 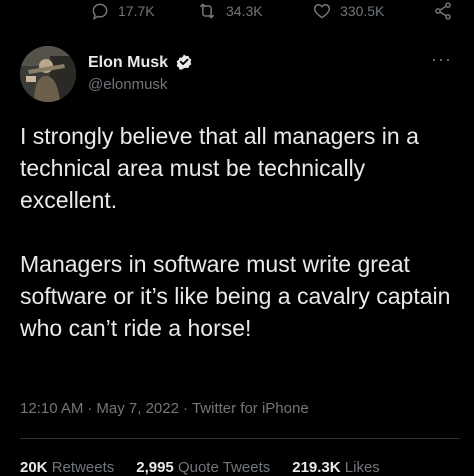 I want to click on likes-stat: 219.3K Likes, so click(x=336, y=467).